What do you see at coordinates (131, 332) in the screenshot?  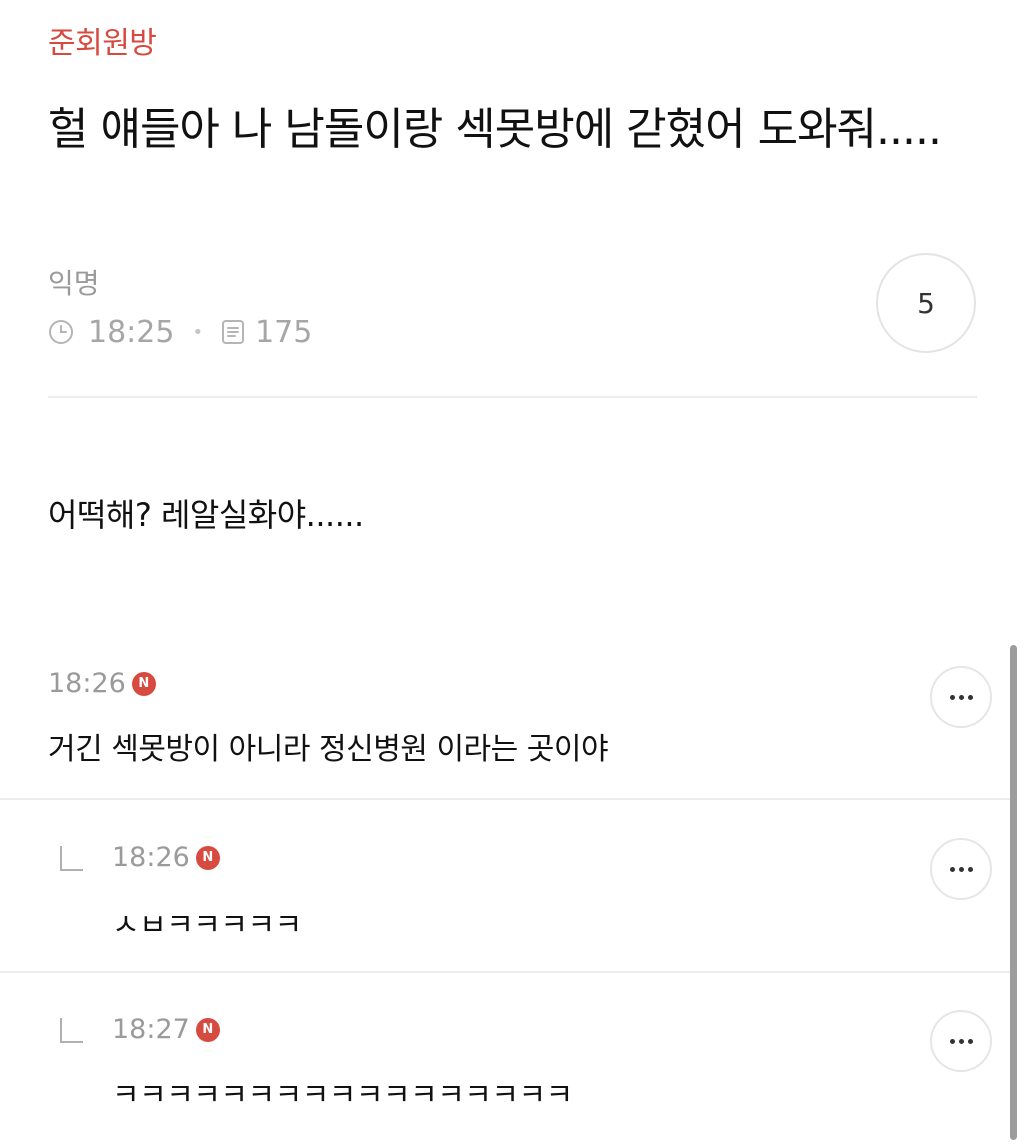 I see `post-time: 18:25` at bounding box center [131, 332].